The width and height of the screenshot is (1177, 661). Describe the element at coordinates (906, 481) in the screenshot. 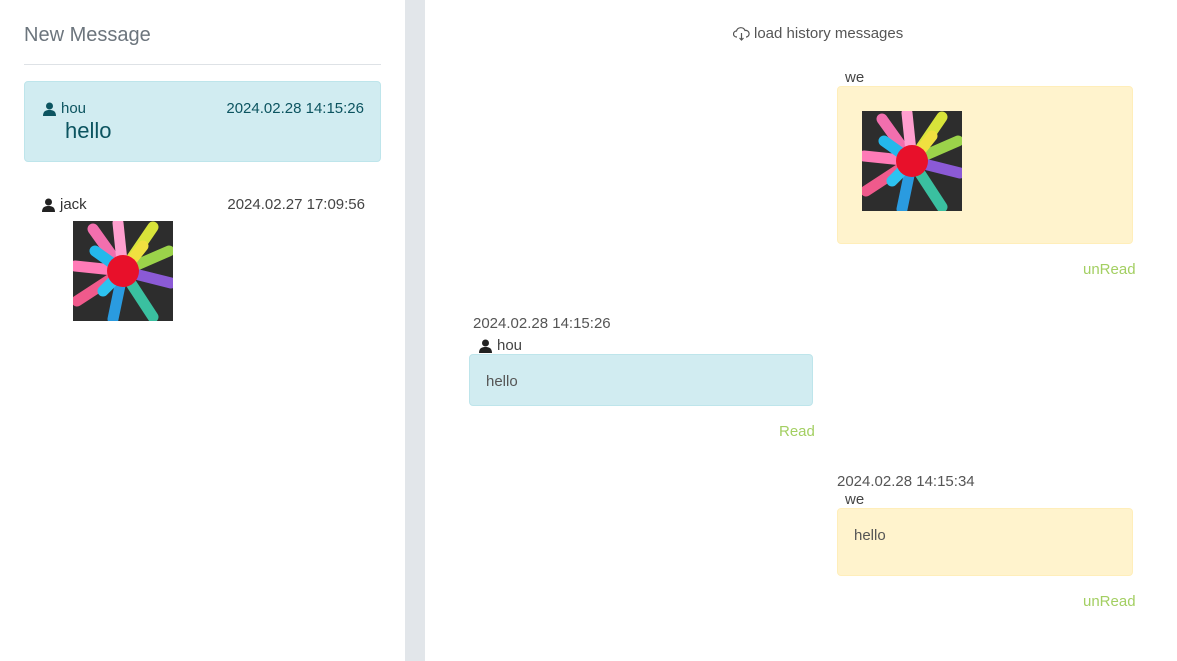

I see `message-timestamp: 2024.02.28 14:15:34` at that location.